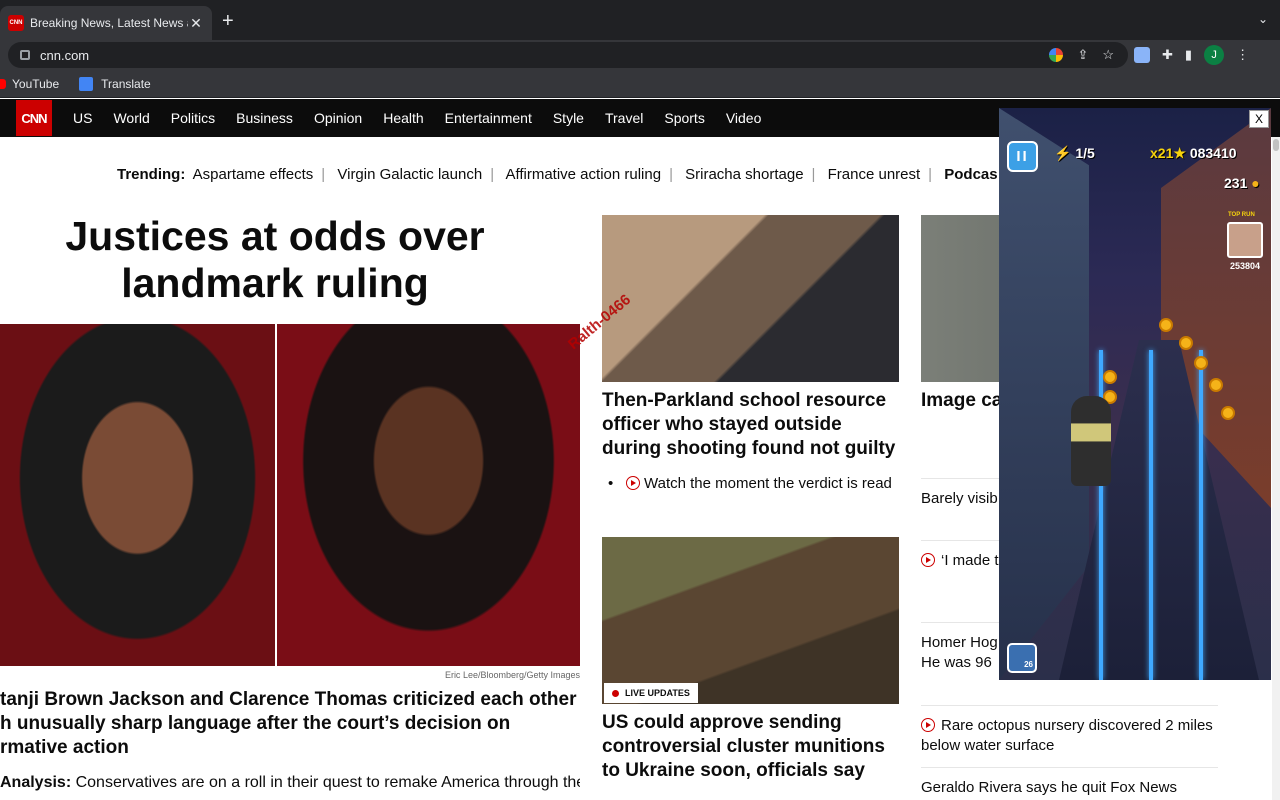  What do you see at coordinates (86, 83) in the screenshot?
I see `translate-icon` at bounding box center [86, 83].